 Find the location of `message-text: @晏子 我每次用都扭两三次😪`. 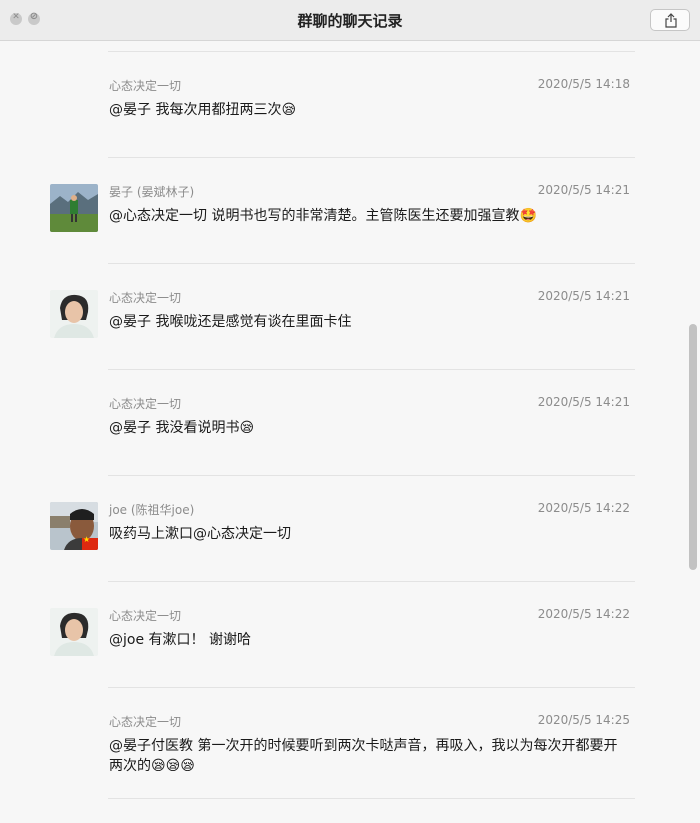

message-text: @晏子 我每次用都扭两三次😪 is located at coordinates (203, 110).